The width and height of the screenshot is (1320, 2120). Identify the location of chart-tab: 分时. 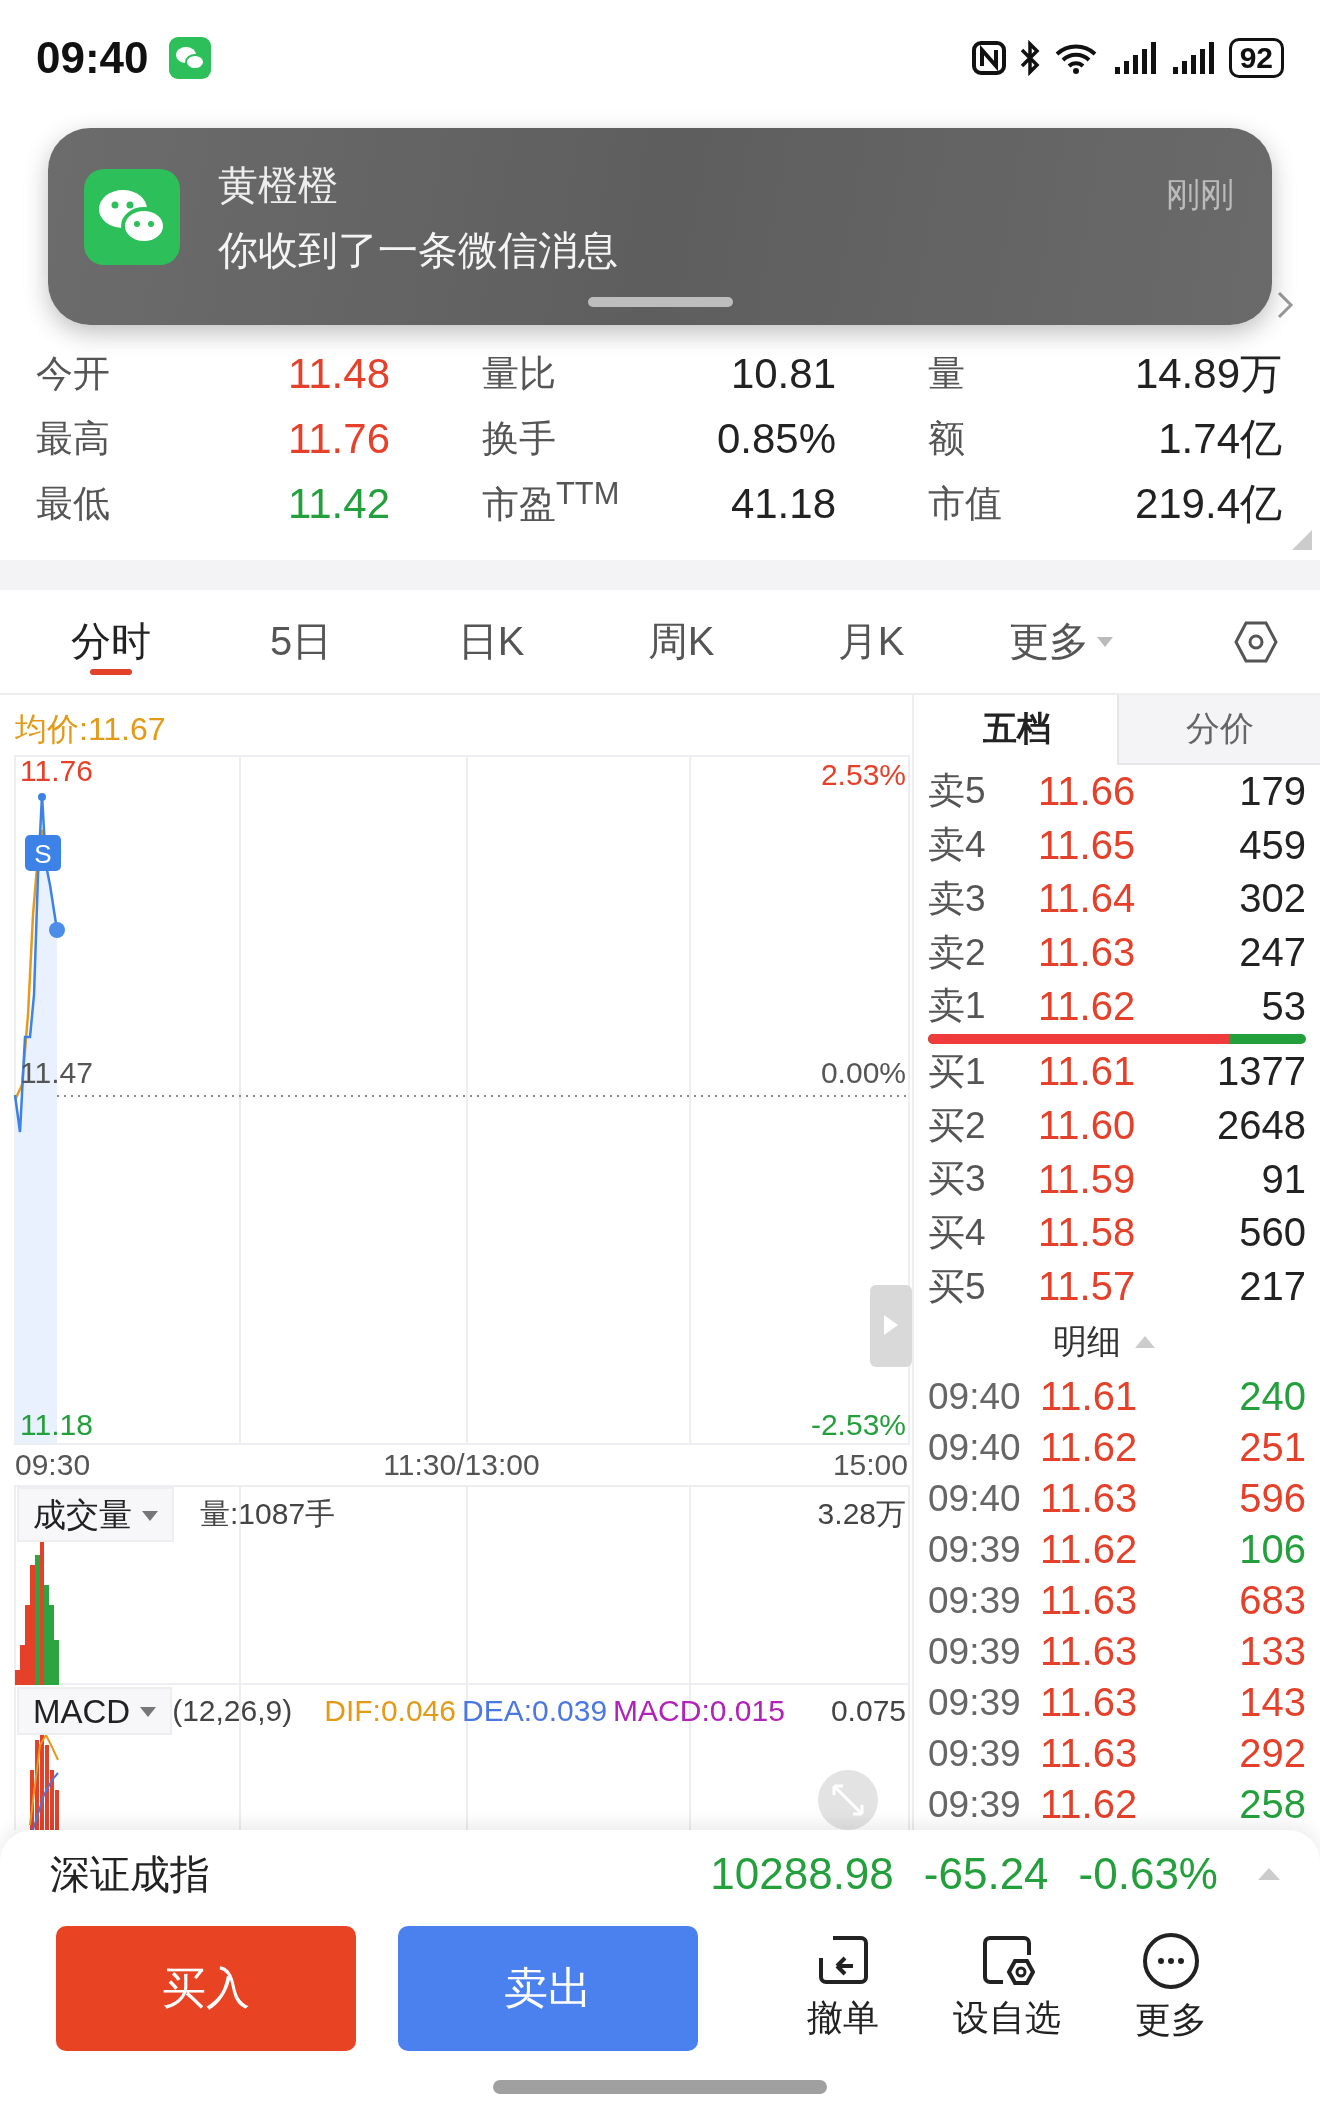
(111, 641).